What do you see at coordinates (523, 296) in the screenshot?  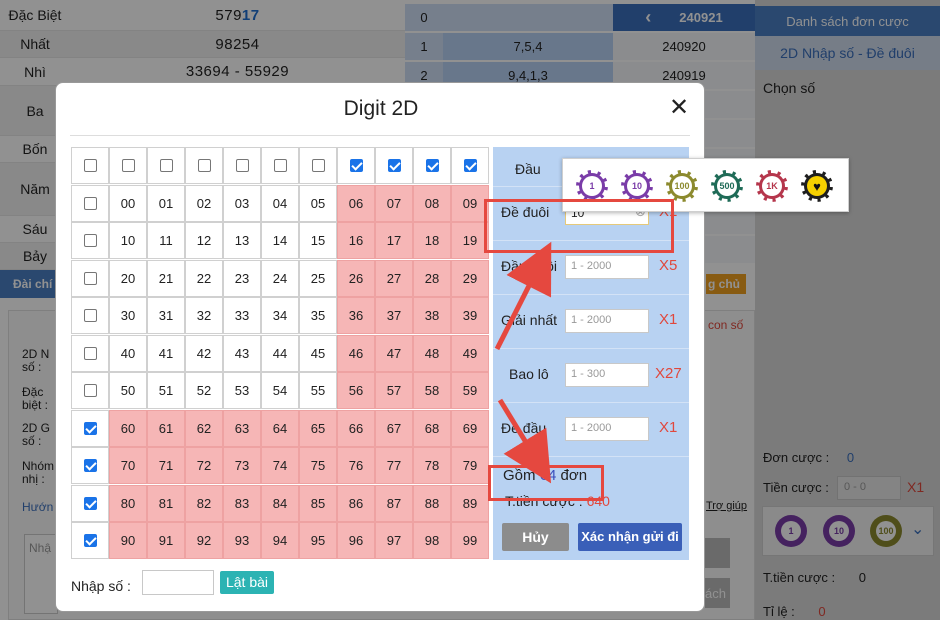 I see `annotation-arrow-up` at bounding box center [523, 296].